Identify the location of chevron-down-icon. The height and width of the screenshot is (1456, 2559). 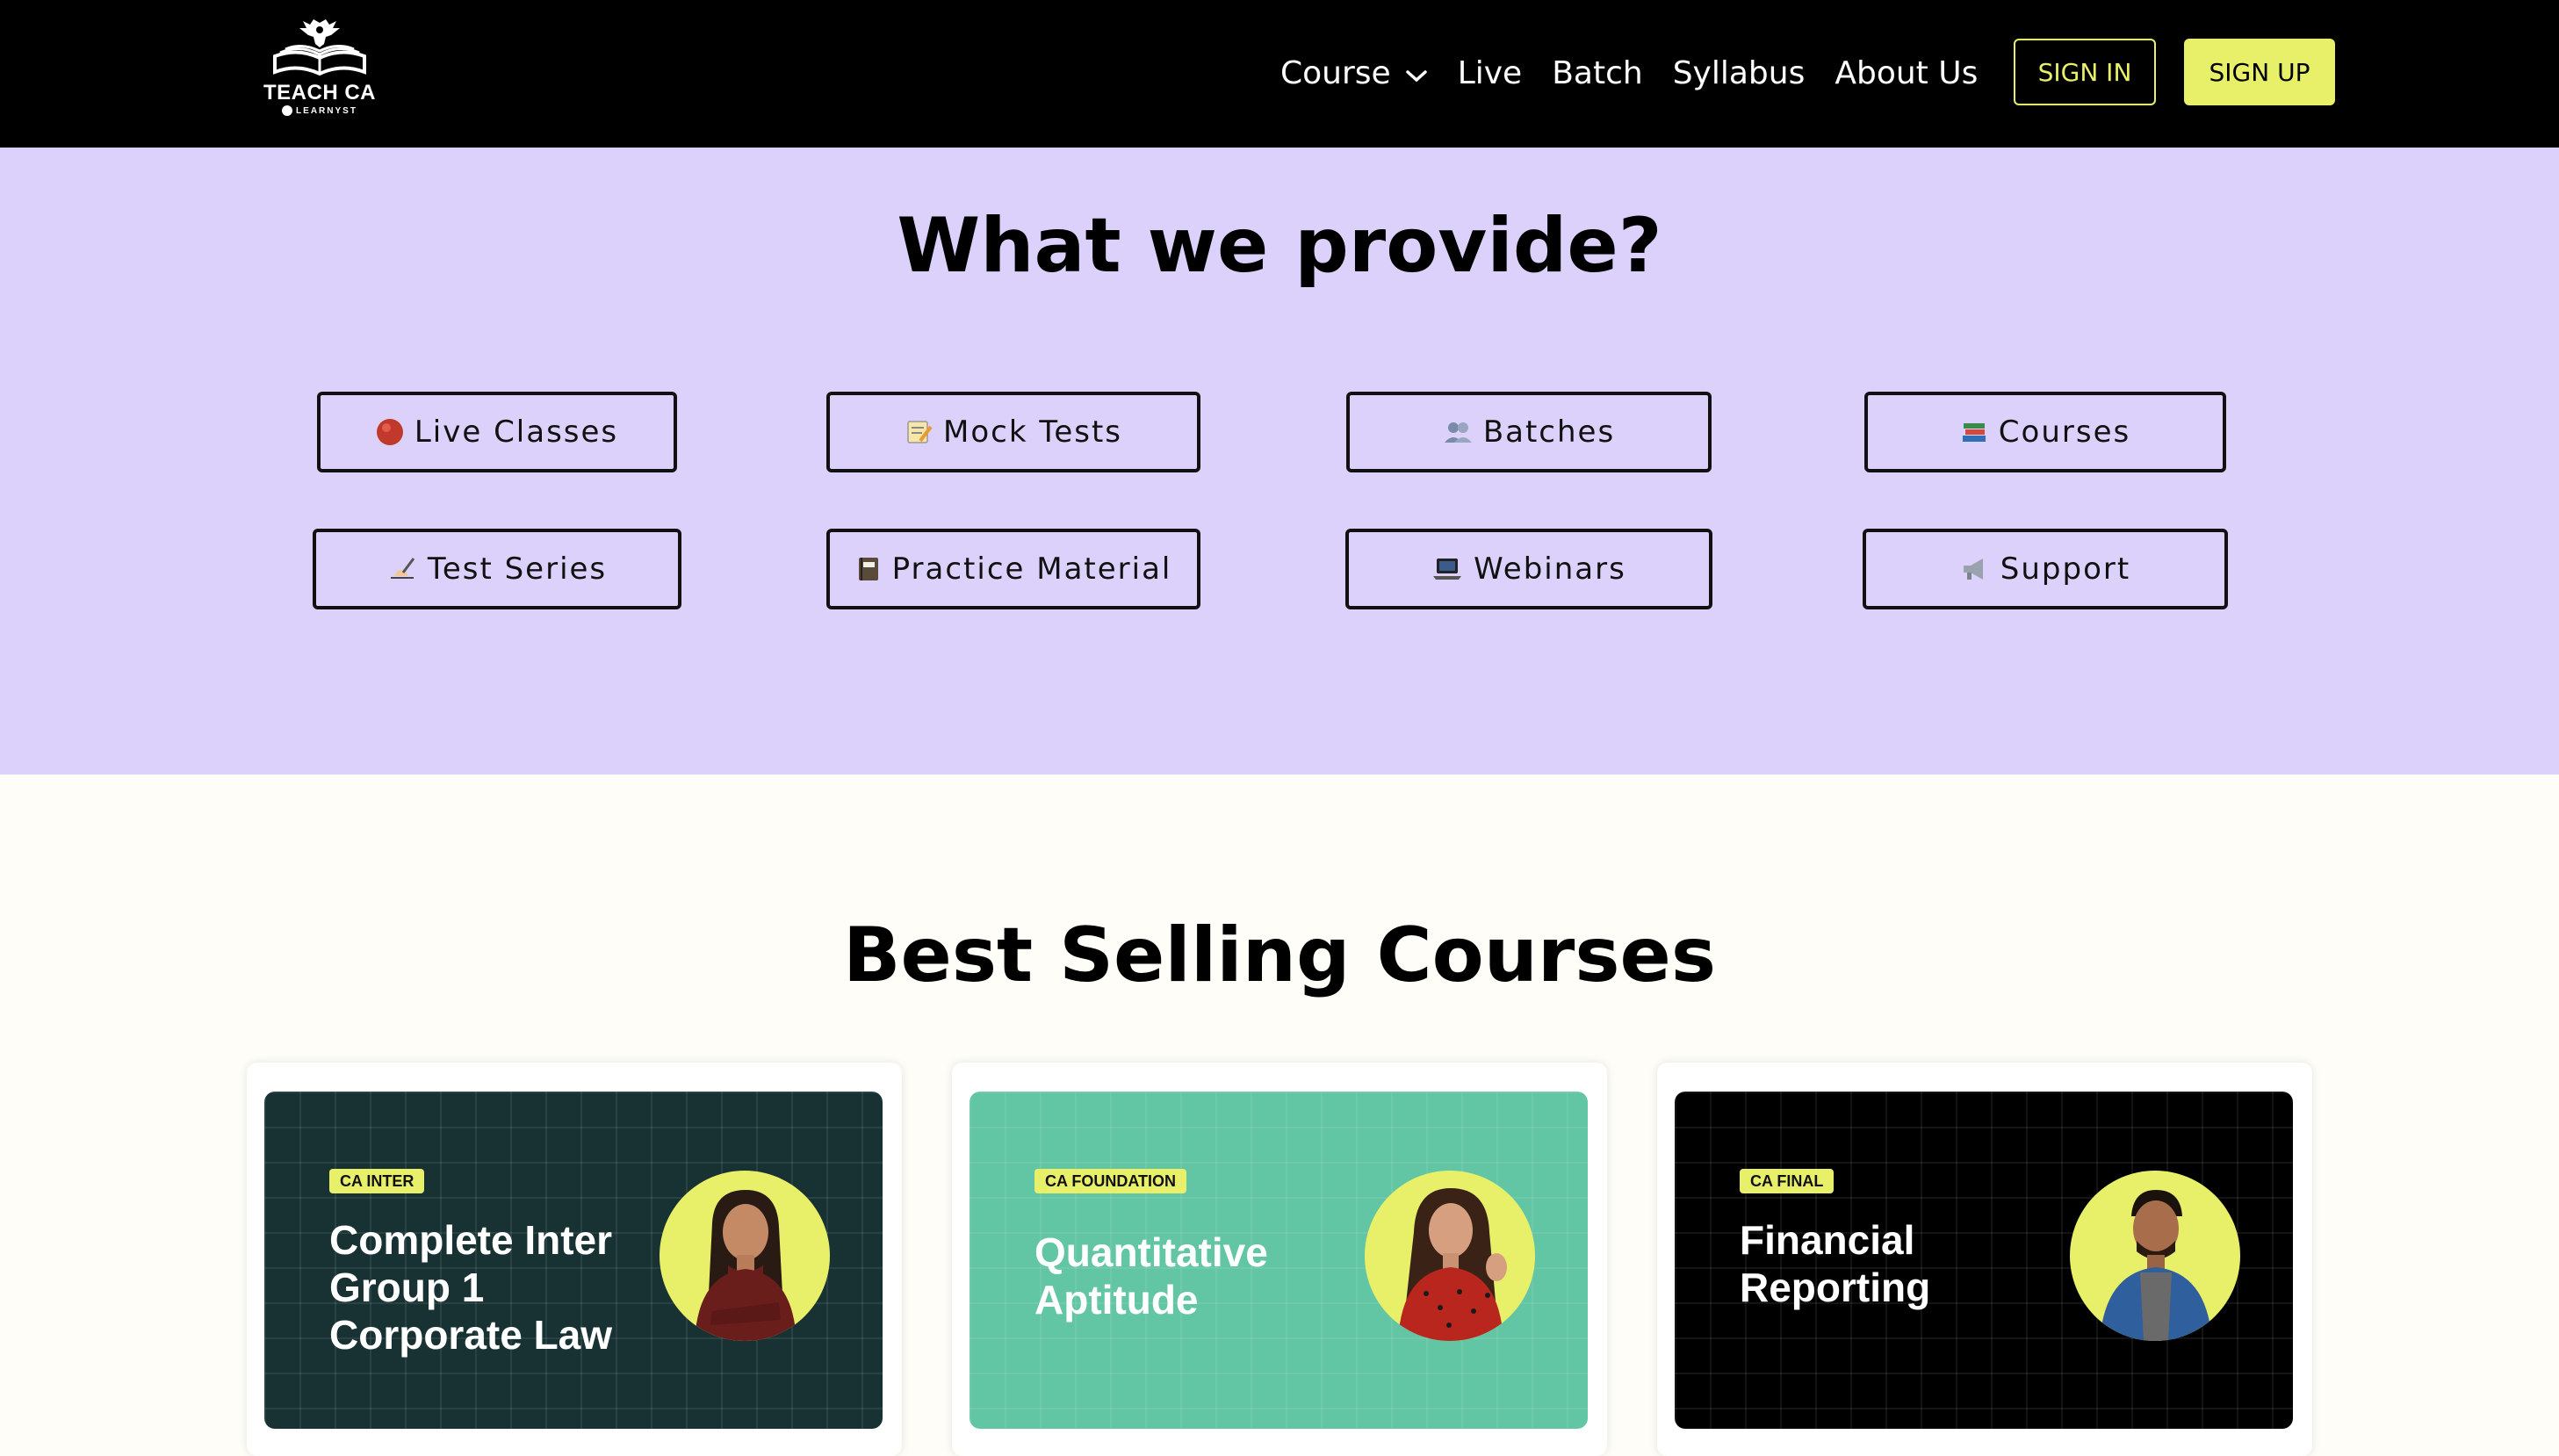
(1416, 73).